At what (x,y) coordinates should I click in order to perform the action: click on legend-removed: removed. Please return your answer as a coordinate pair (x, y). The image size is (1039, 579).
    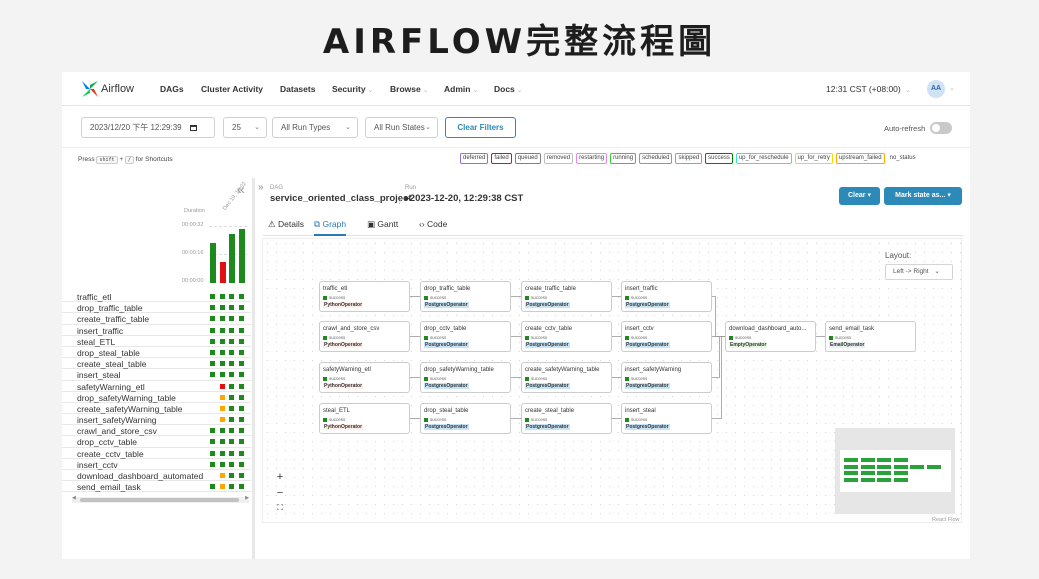
    Looking at the image, I should click on (558, 158).